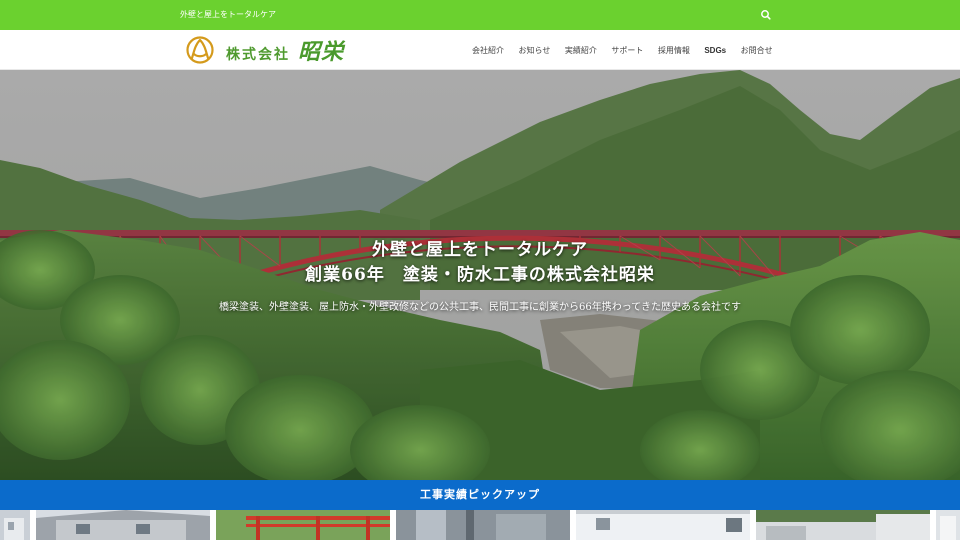 This screenshot has width=960, height=540. I want to click on logo-name: 昭栄, so click(321, 52).